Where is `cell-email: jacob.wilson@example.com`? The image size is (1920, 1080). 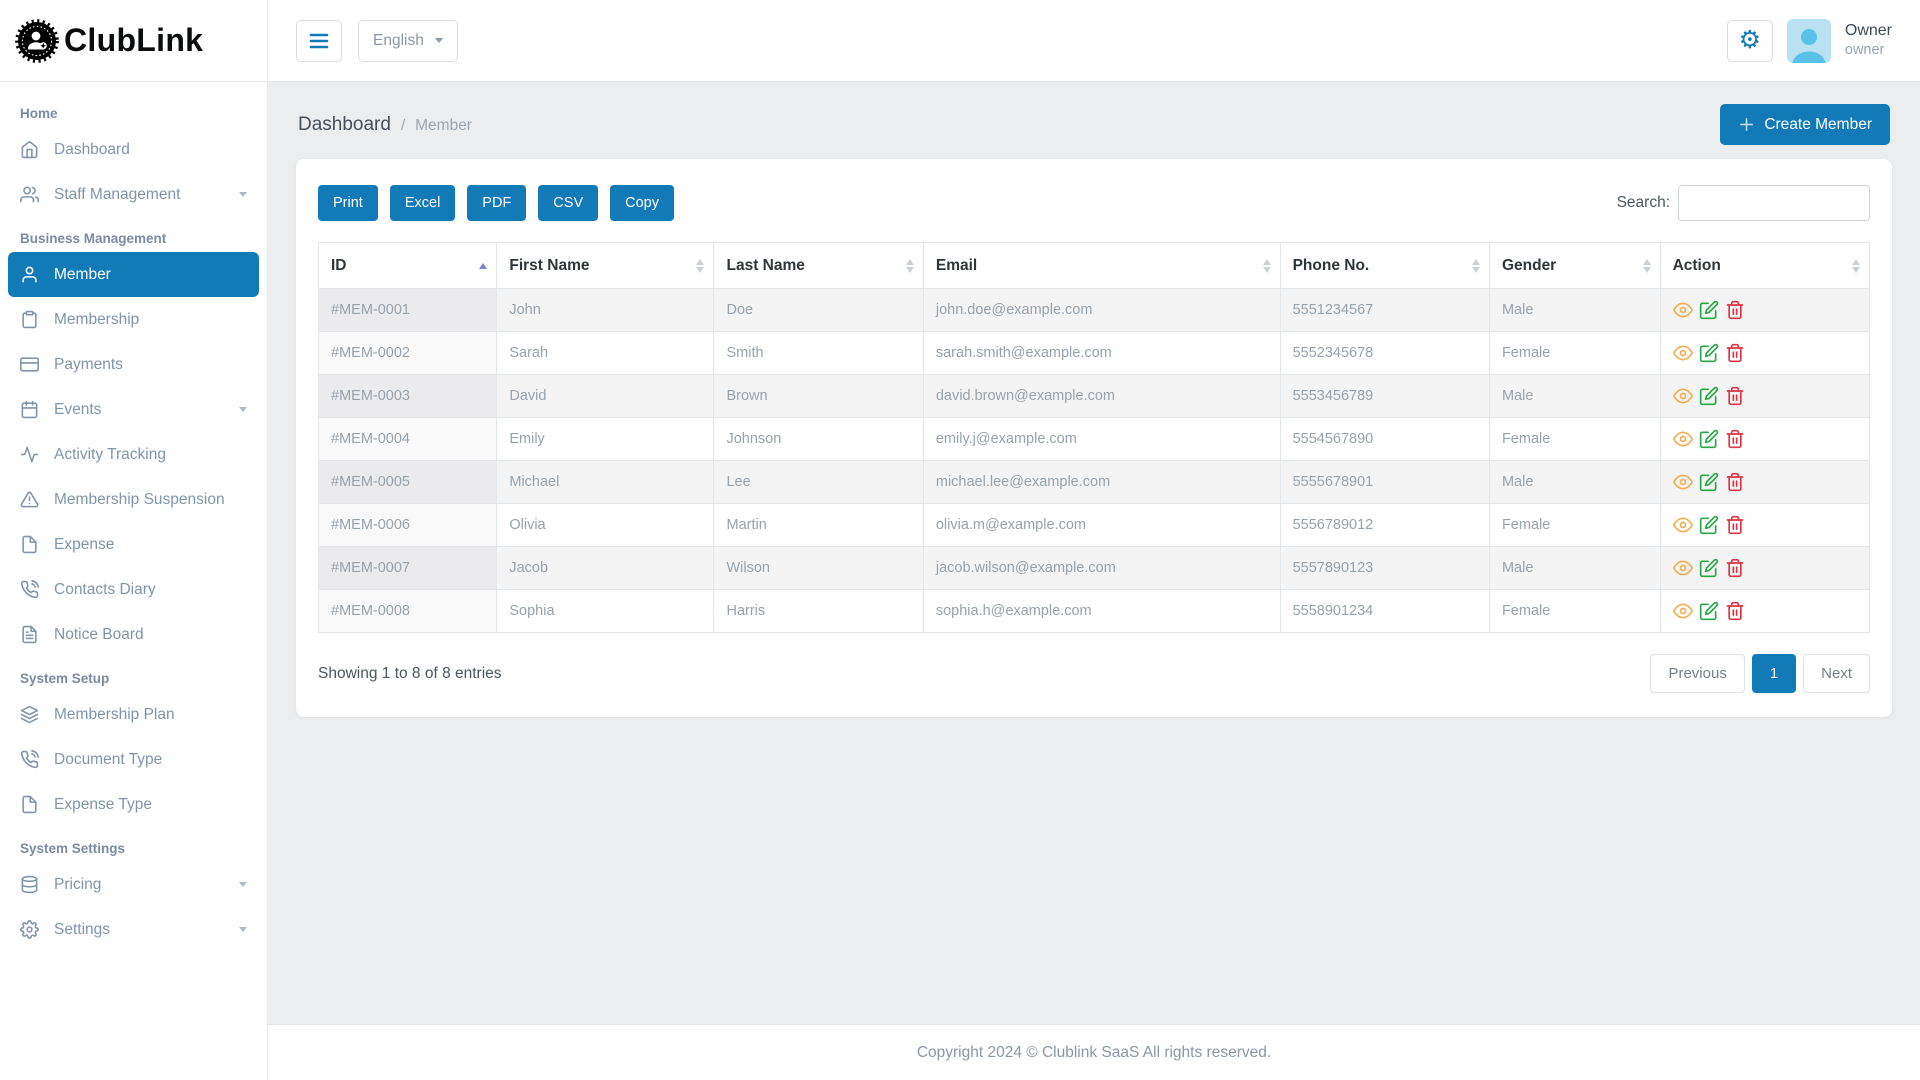
cell-email: jacob.wilson@example.com is located at coordinates (1101, 568).